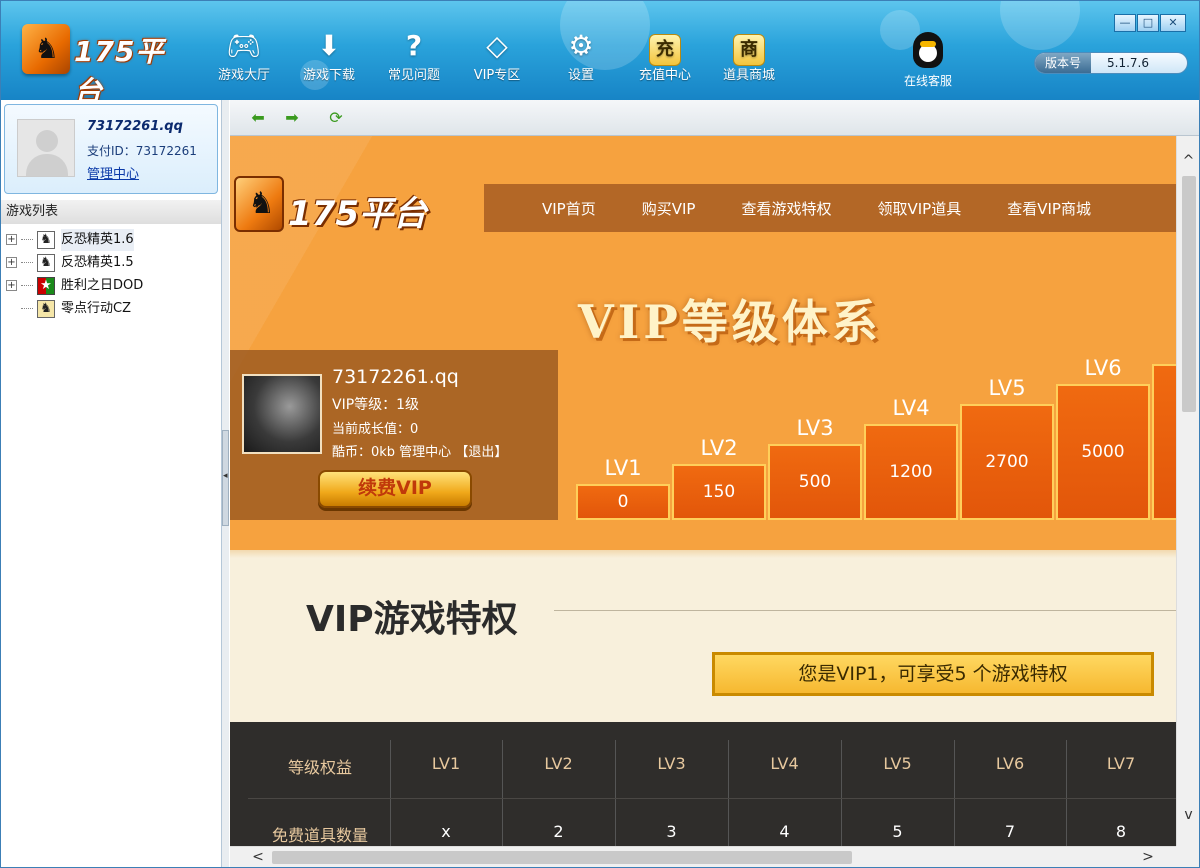 The width and height of the screenshot is (1200, 868). I want to click on table-cell: 5, so click(897, 831).